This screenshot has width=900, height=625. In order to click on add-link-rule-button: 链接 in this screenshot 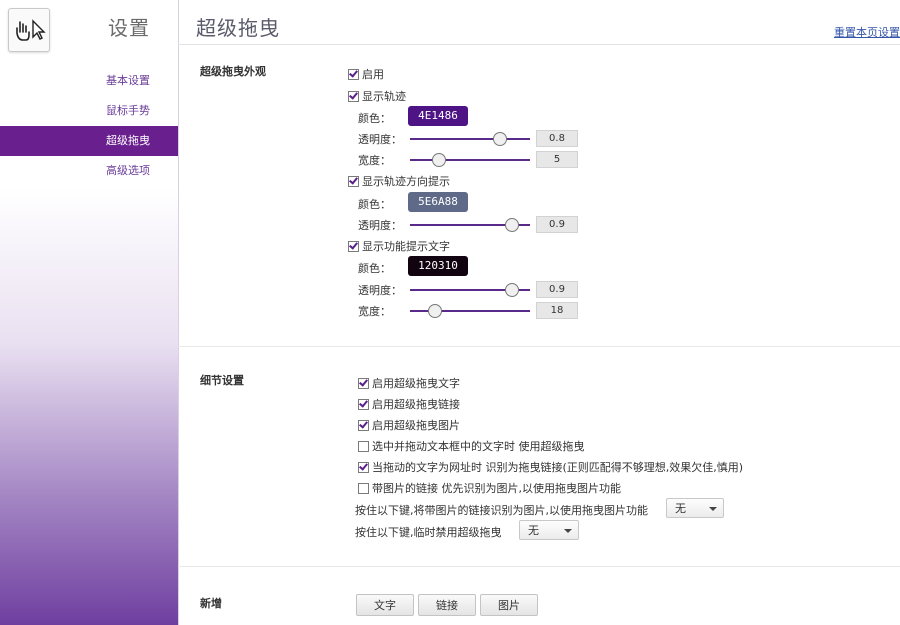, I will do `click(447, 605)`.